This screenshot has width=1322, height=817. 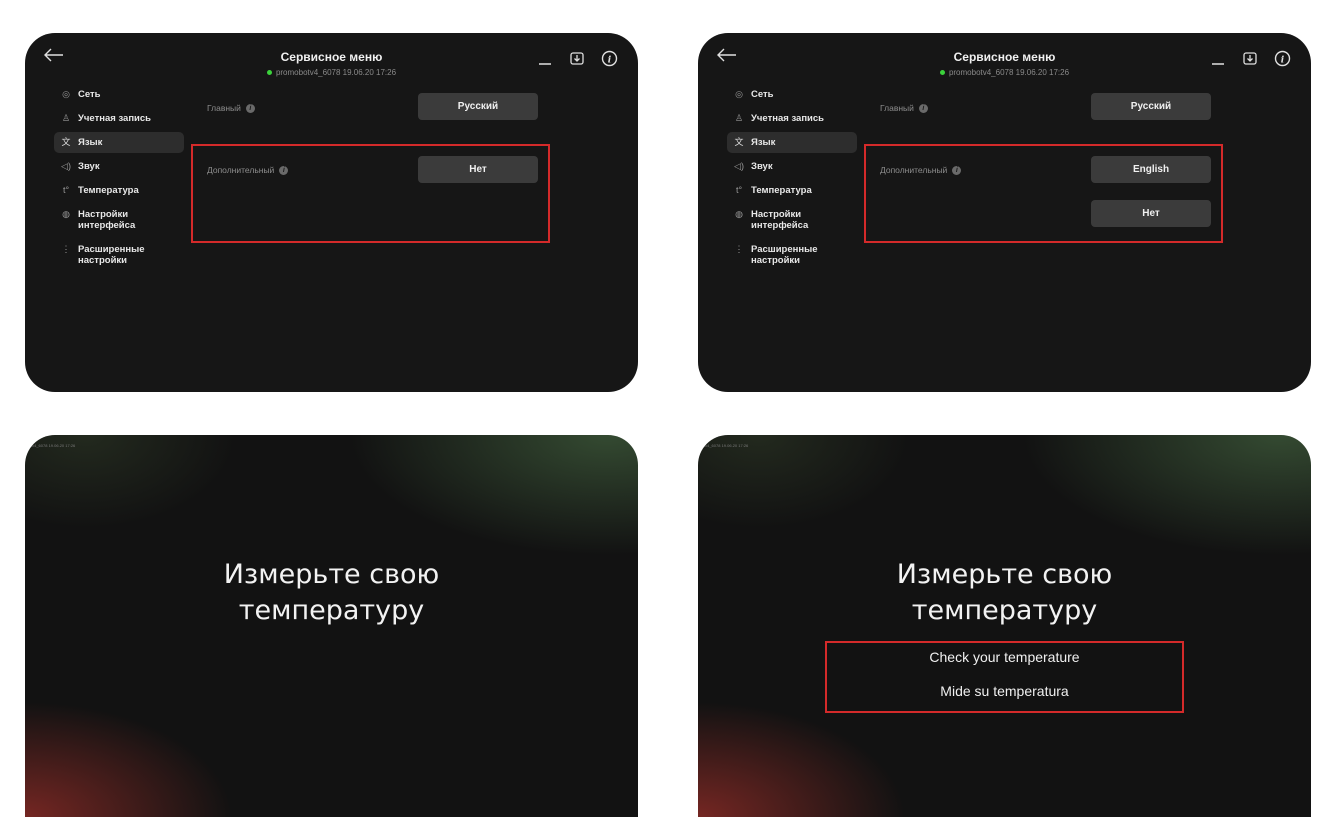 What do you see at coordinates (1151, 213) in the screenshot?
I see `secondary-language-option-none: Нет` at bounding box center [1151, 213].